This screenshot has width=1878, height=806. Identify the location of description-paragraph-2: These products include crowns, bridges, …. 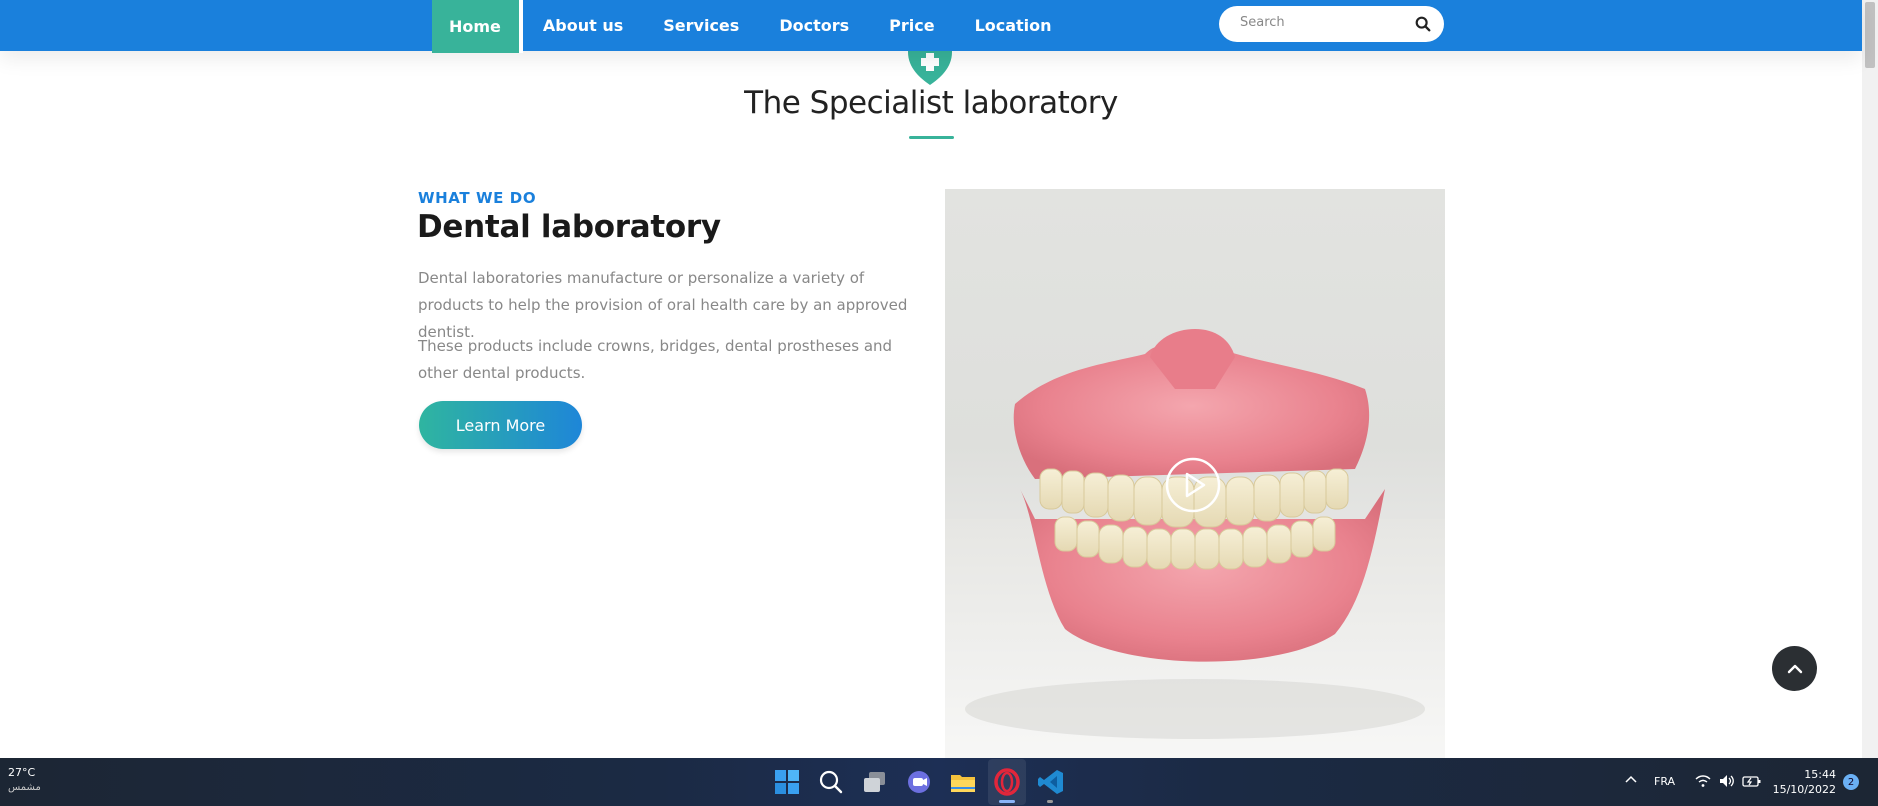
(655, 359).